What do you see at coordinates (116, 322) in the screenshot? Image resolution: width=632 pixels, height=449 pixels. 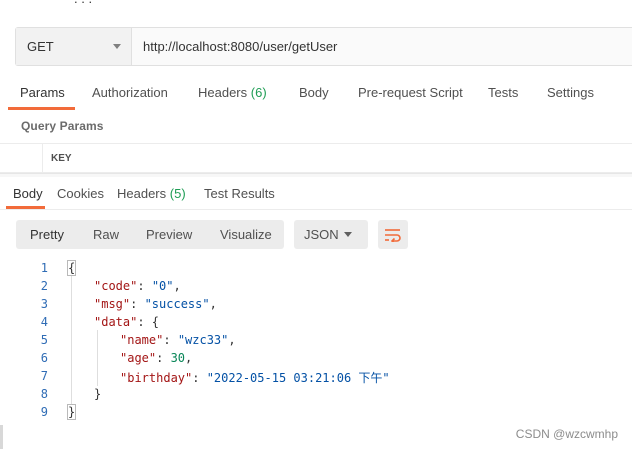 I see `json-key: "data"` at bounding box center [116, 322].